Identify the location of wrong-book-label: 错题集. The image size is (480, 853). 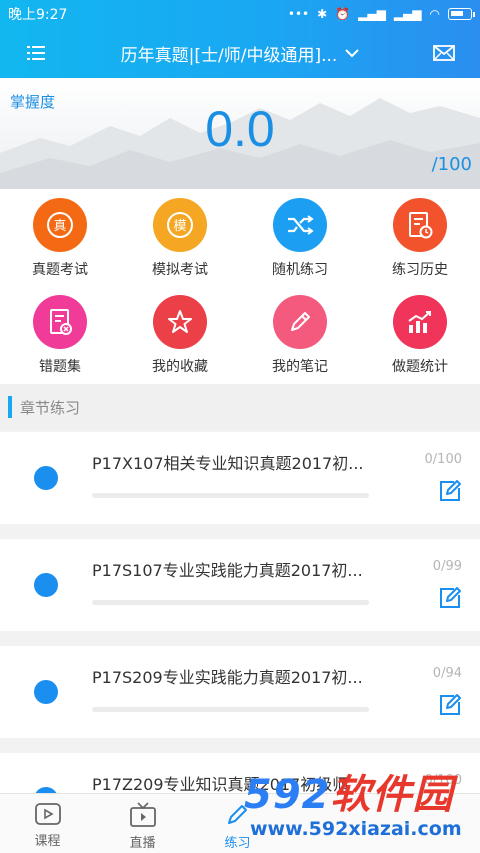
(60, 367).